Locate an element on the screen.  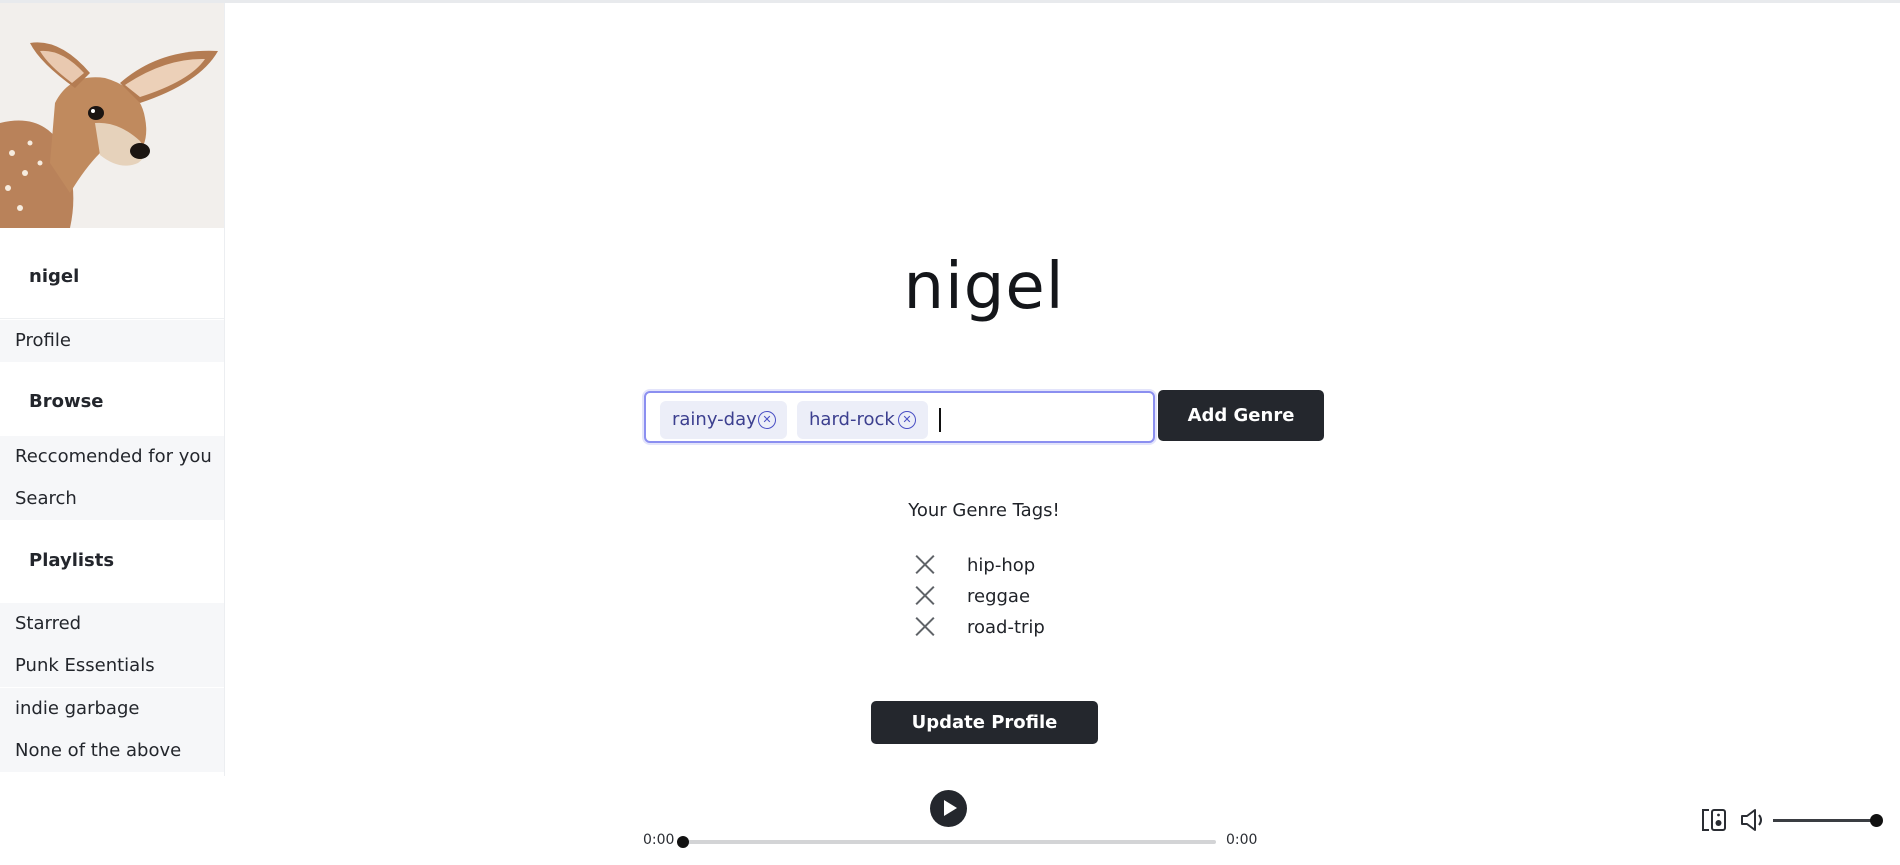
progress-slider is located at coordinates (949, 842).